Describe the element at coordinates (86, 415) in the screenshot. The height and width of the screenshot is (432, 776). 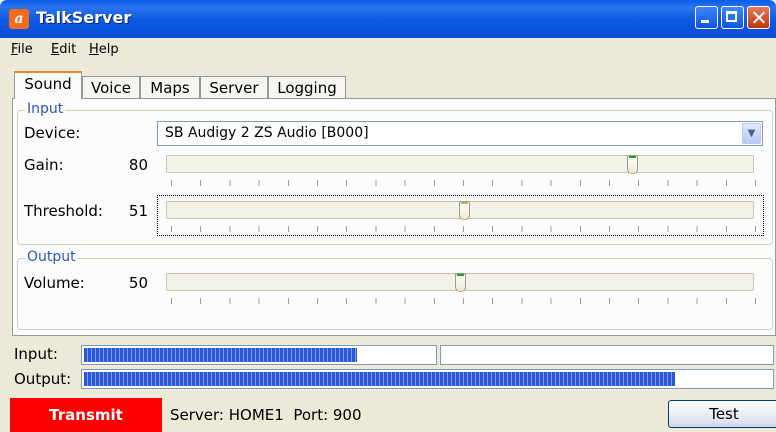
I see `transmit-button: Transmit` at that location.